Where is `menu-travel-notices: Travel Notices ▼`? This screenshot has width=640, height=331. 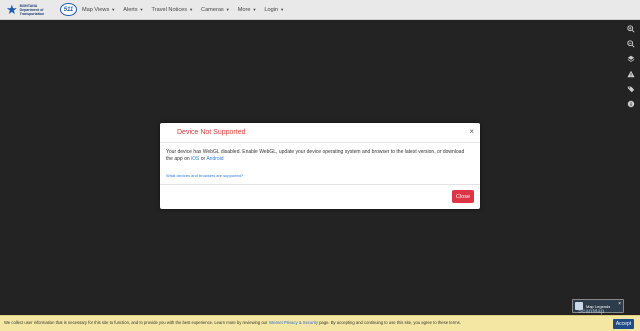
menu-travel-notices: Travel Notices ▼ is located at coordinates (173, 10).